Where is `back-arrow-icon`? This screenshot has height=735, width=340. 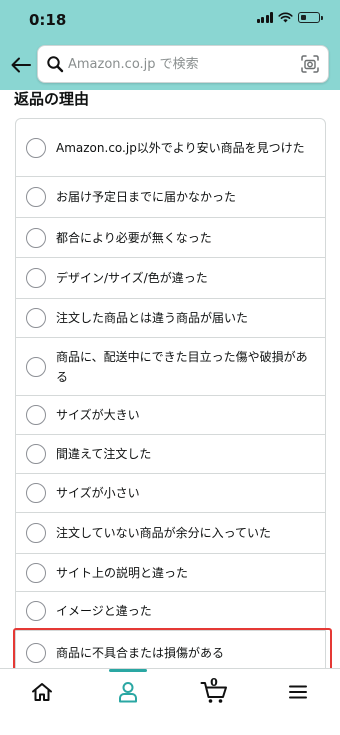
back-arrow-icon is located at coordinates (21, 65).